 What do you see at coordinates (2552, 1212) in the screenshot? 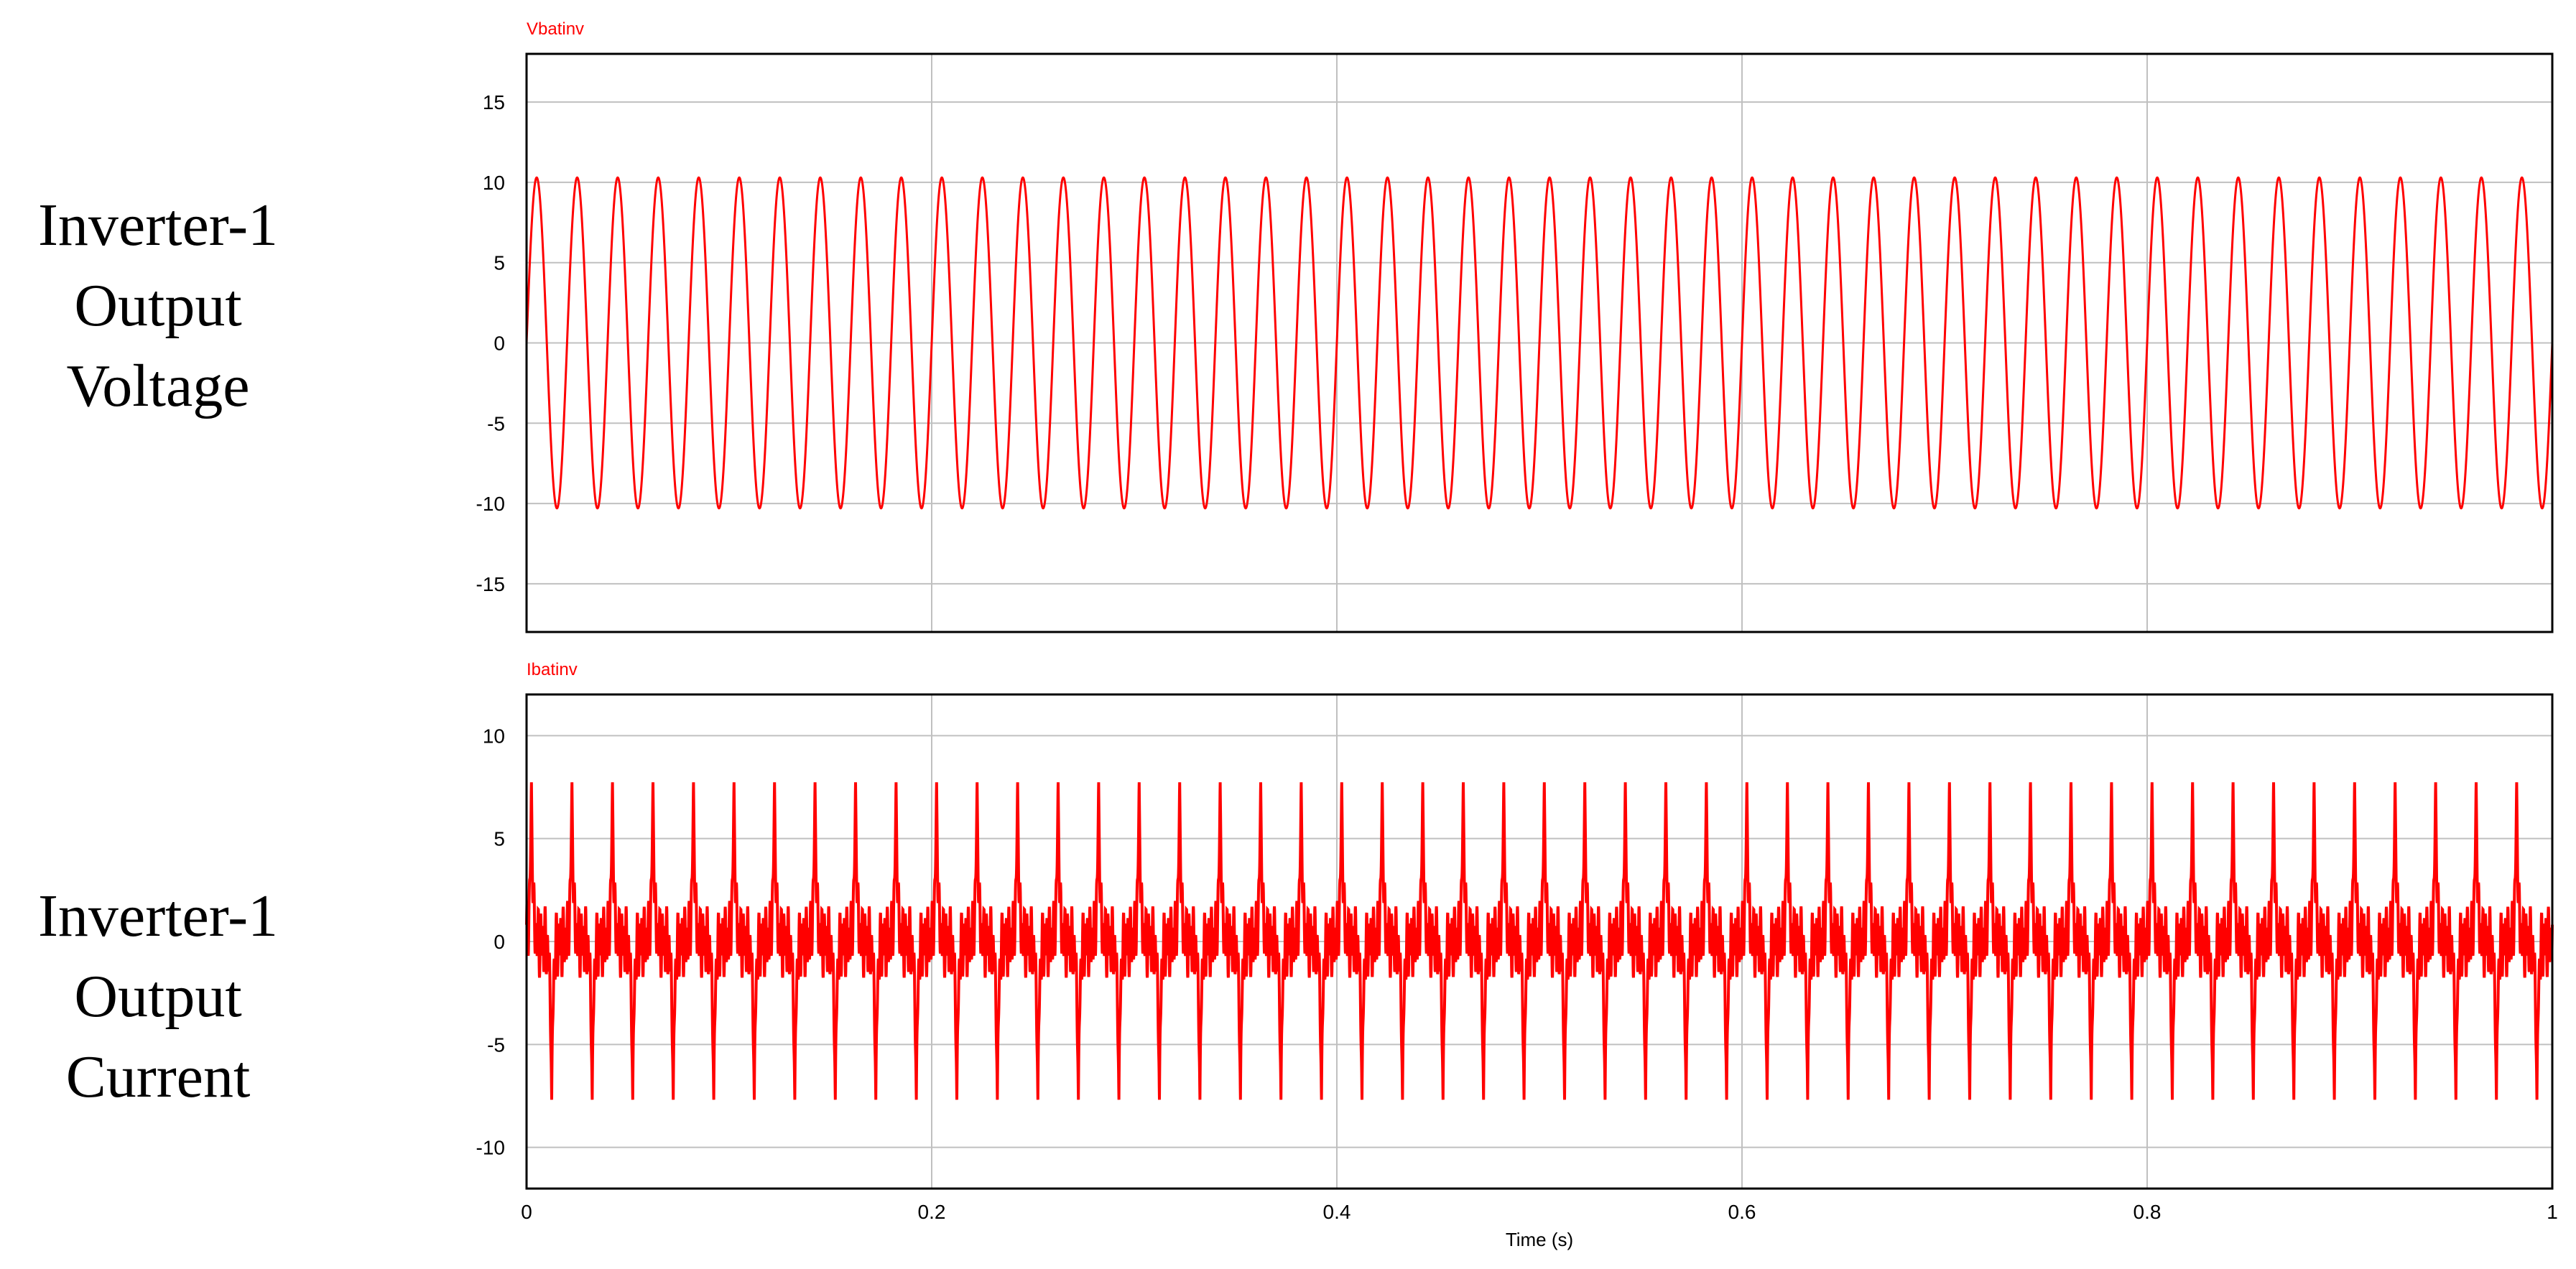
I see `x-tick-label: 1` at bounding box center [2552, 1212].